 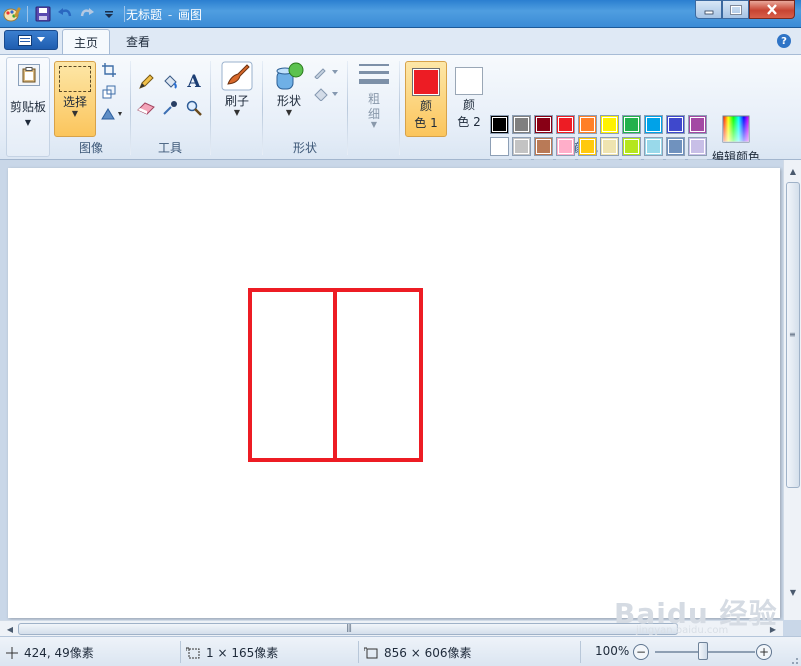 I want to click on brushes-button: 刷子 ▼, so click(x=237, y=99).